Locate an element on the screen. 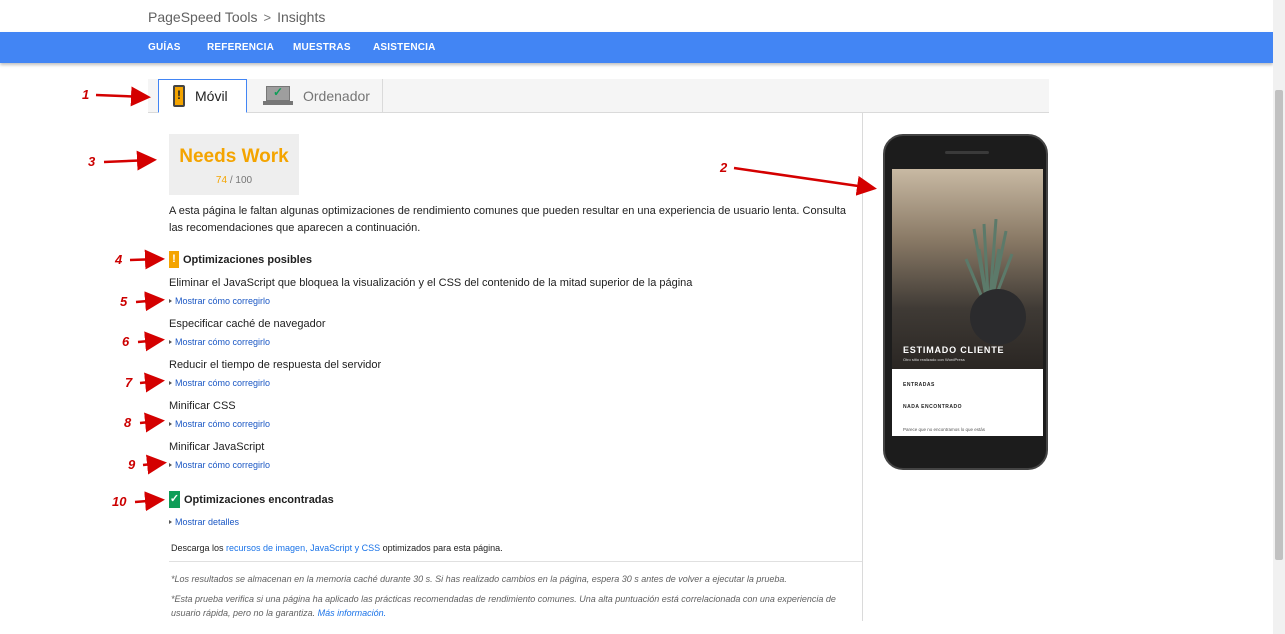  nav-item-referencia: REFERENCIA is located at coordinates (240, 47).